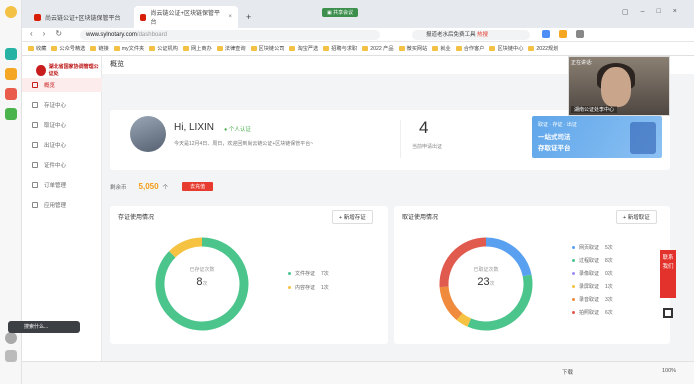 Image resolution: width=694 pixels, height=384 pixels. What do you see at coordinates (649, 12) in the screenshot?
I see `window-controls: ▢ – □ ×` at bounding box center [649, 12].